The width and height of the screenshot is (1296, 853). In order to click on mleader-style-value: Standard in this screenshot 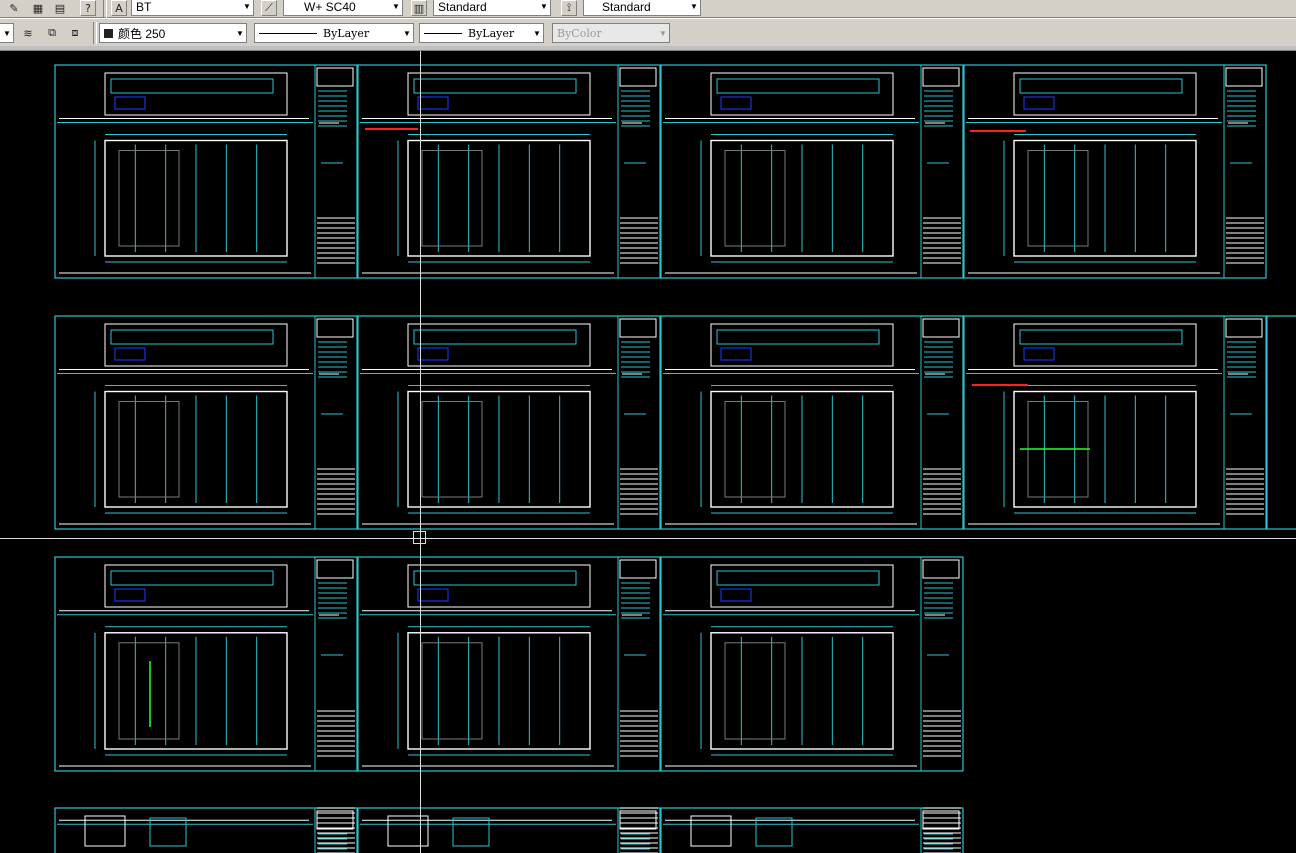, I will do `click(626, 7)`.